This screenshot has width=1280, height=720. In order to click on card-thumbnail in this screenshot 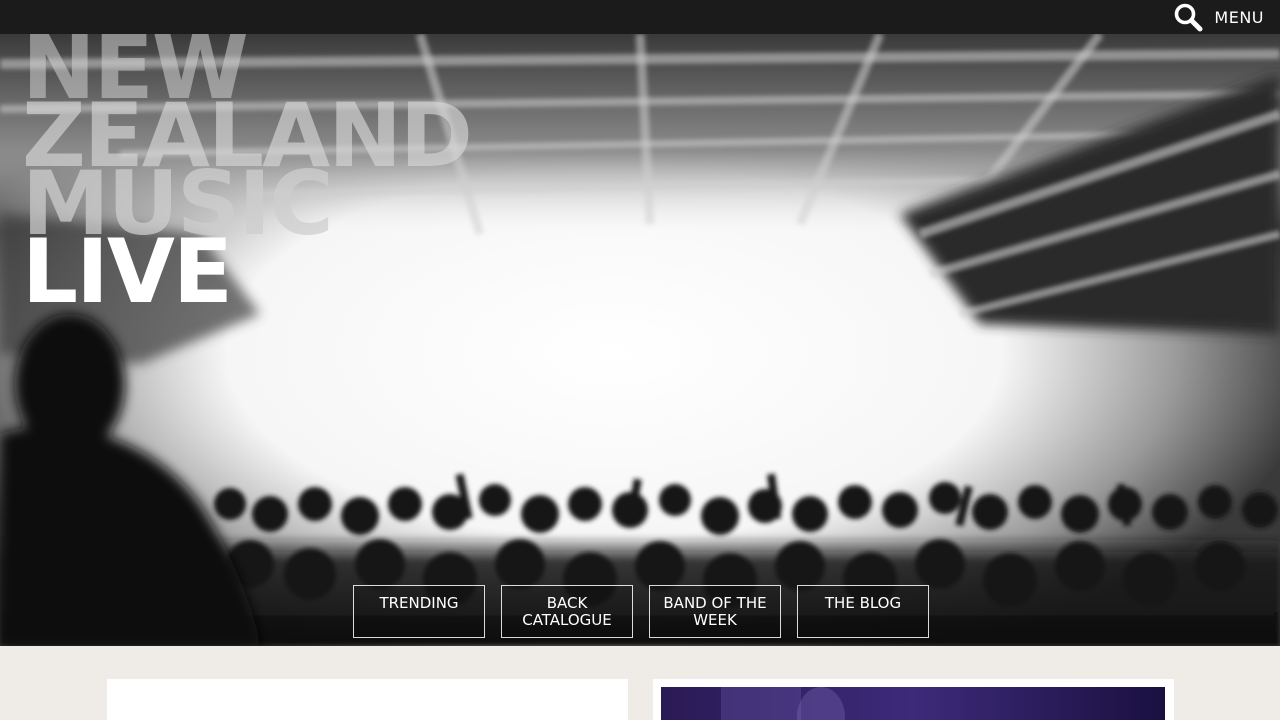, I will do `click(913, 703)`.